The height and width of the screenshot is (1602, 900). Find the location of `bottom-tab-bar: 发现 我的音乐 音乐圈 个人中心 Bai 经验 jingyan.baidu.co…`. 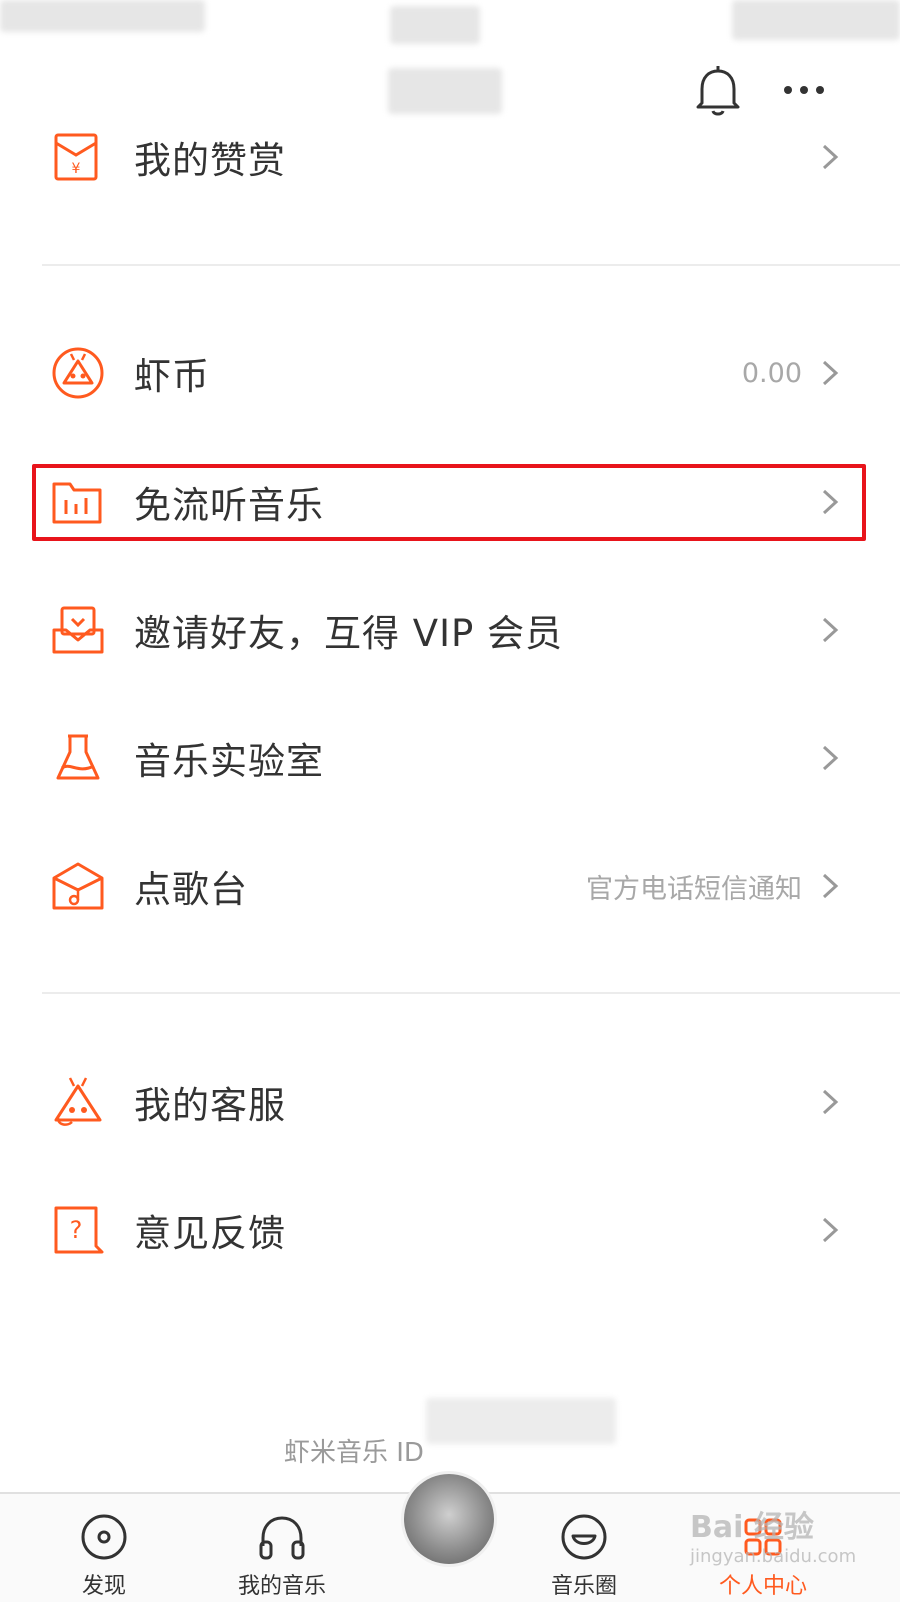

bottom-tab-bar: 发现 我的音乐 音乐圈 个人中心 Bai 经验 jingyan.baidu.co… is located at coordinates (450, 1538).